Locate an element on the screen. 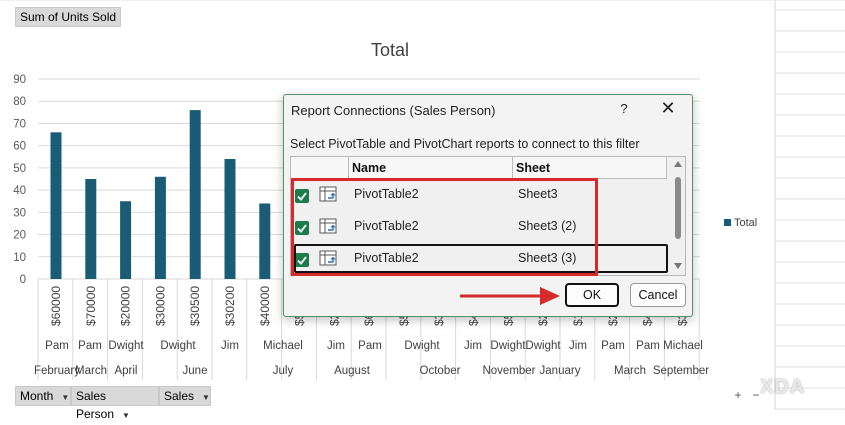 Image resolution: width=845 pixels, height=425 pixels. values-field-label: Sum of Units Sold is located at coordinates (68, 17).